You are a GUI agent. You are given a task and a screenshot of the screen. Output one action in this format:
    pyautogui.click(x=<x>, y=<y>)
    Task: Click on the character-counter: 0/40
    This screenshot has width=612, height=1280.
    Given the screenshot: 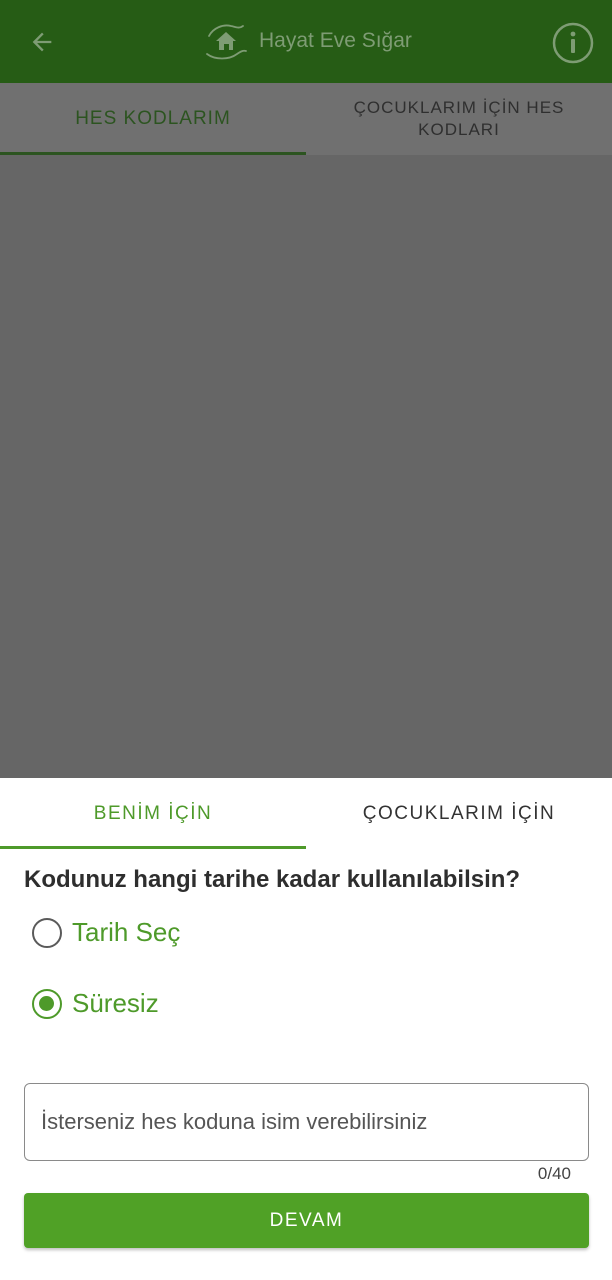 What is the action you would take?
    pyautogui.click(x=554, y=1173)
    